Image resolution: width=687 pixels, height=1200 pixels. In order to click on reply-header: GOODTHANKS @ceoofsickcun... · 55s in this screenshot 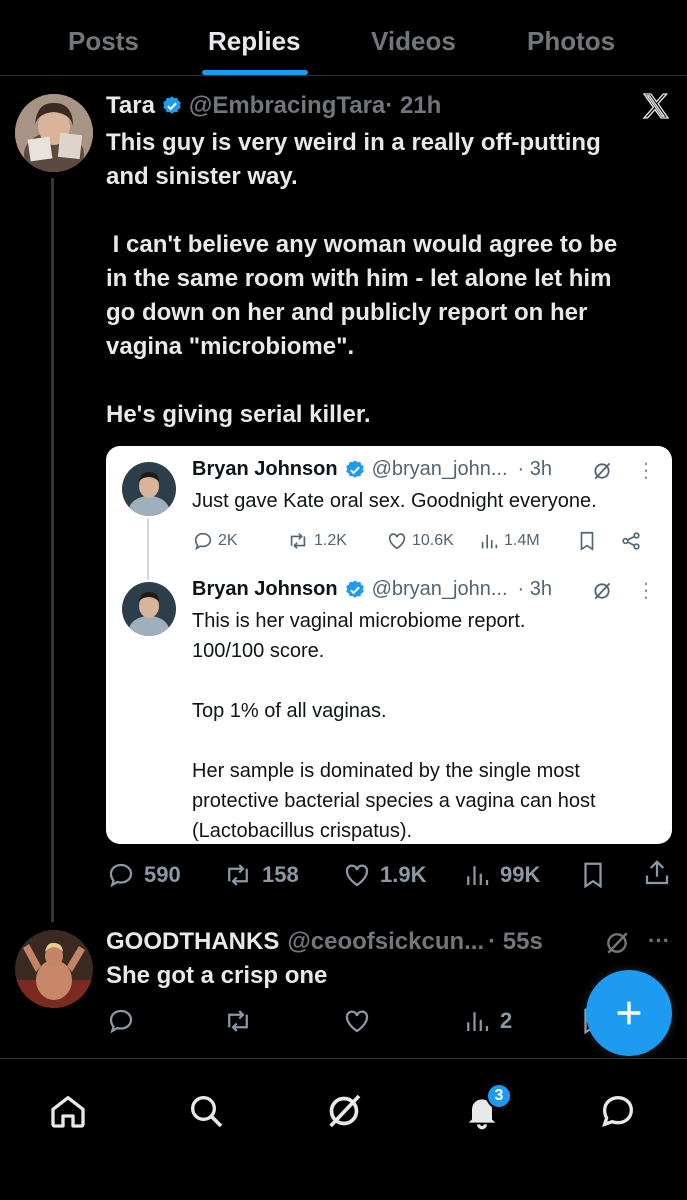, I will do `click(324, 942)`.